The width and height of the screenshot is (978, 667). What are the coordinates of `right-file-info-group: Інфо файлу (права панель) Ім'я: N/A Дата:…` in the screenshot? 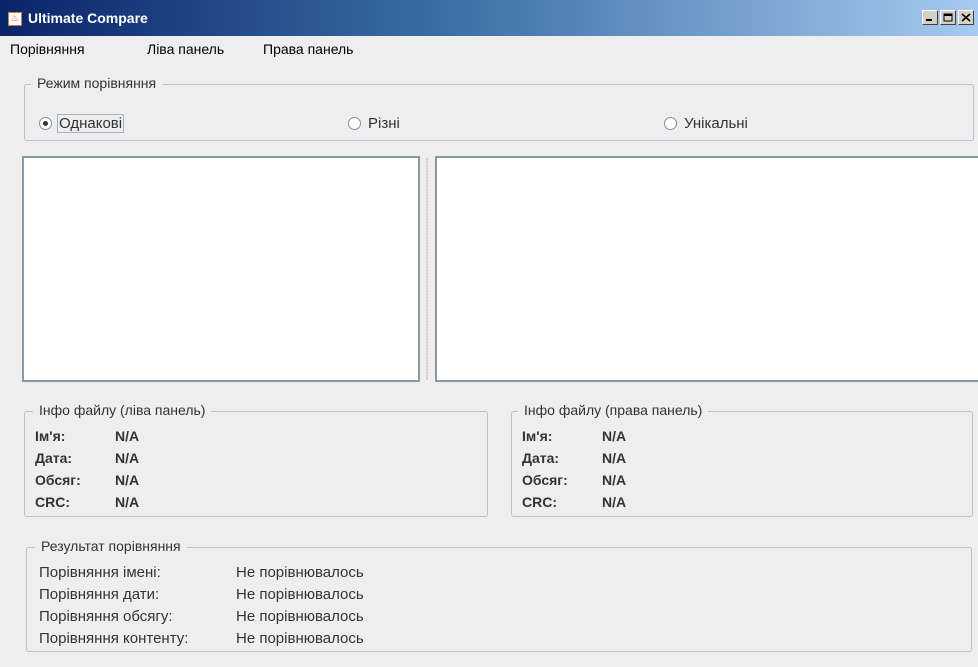 It's located at (742, 459).